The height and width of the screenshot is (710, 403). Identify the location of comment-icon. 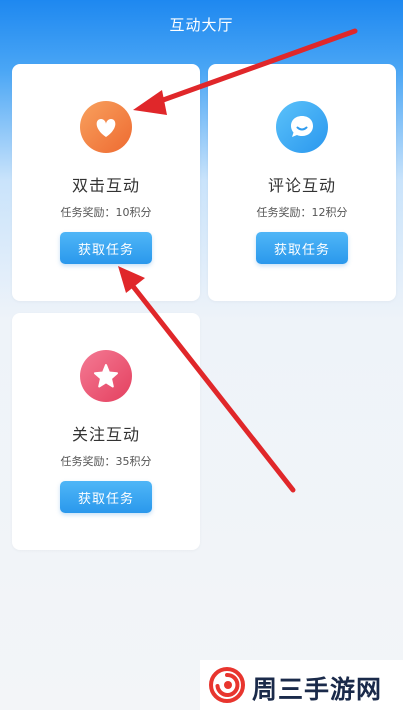
(302, 127).